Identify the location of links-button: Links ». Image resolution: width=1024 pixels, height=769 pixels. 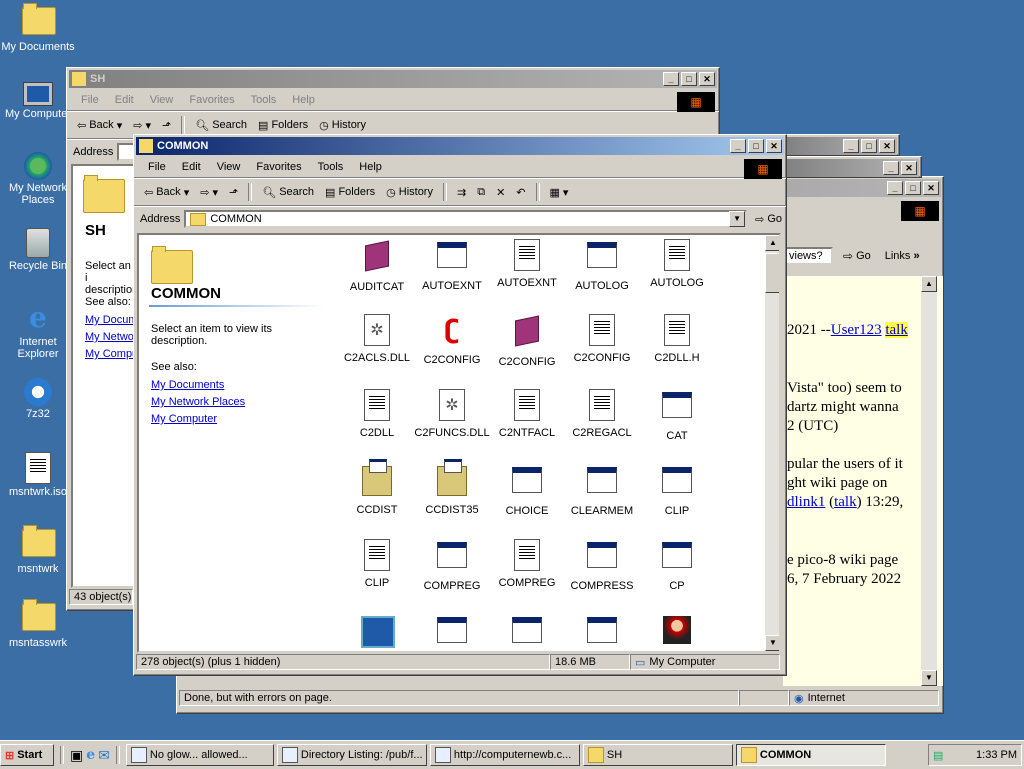
(902, 256).